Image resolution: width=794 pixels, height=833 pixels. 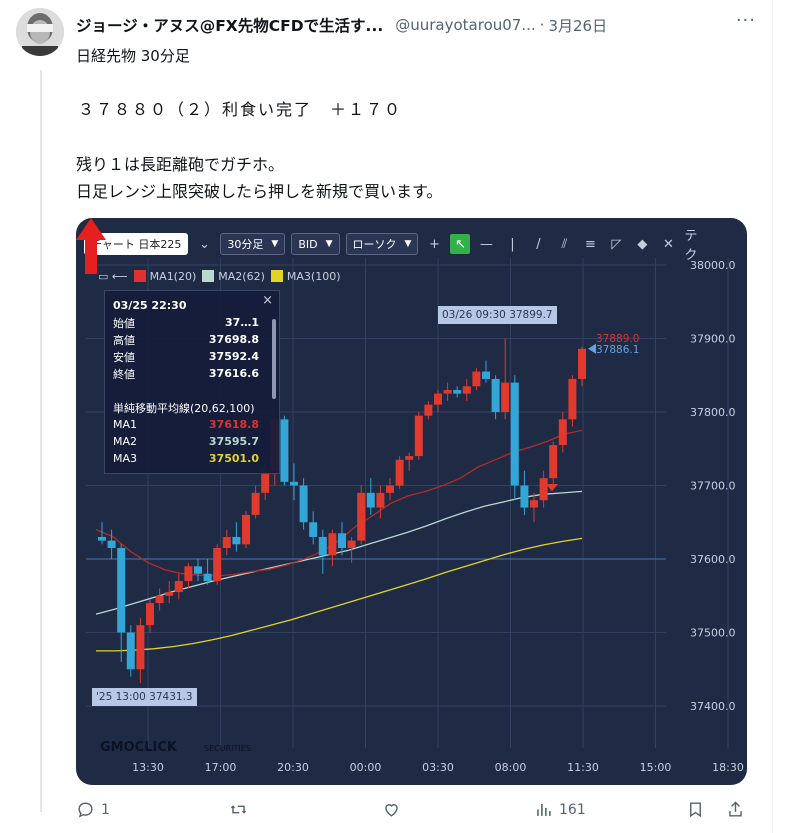 I want to click on tooltip-low: 安値 37592.4, so click(x=192, y=356).